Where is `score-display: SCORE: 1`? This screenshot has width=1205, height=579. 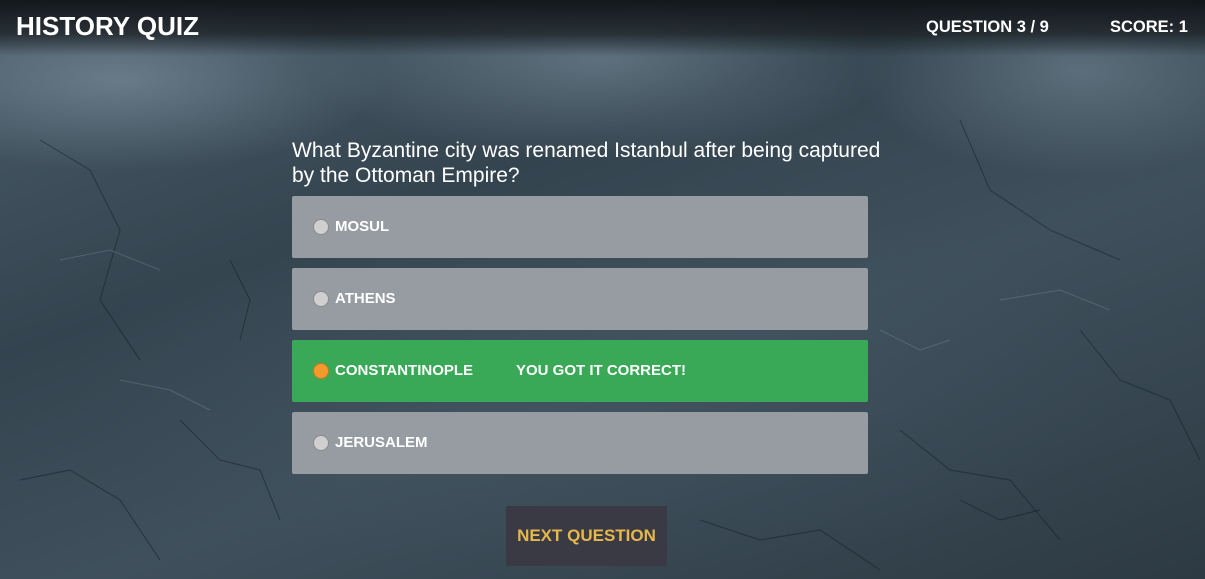 score-display: SCORE: 1 is located at coordinates (1149, 27).